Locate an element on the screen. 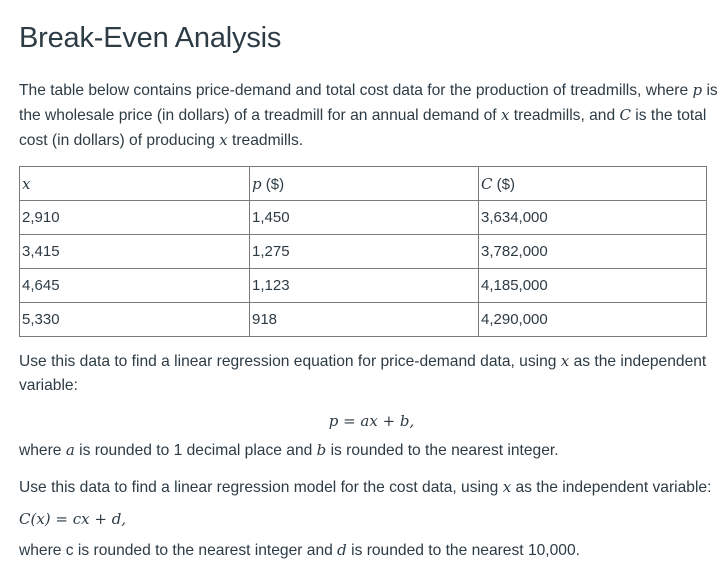  cell-C: 3,634,000 is located at coordinates (592, 217).